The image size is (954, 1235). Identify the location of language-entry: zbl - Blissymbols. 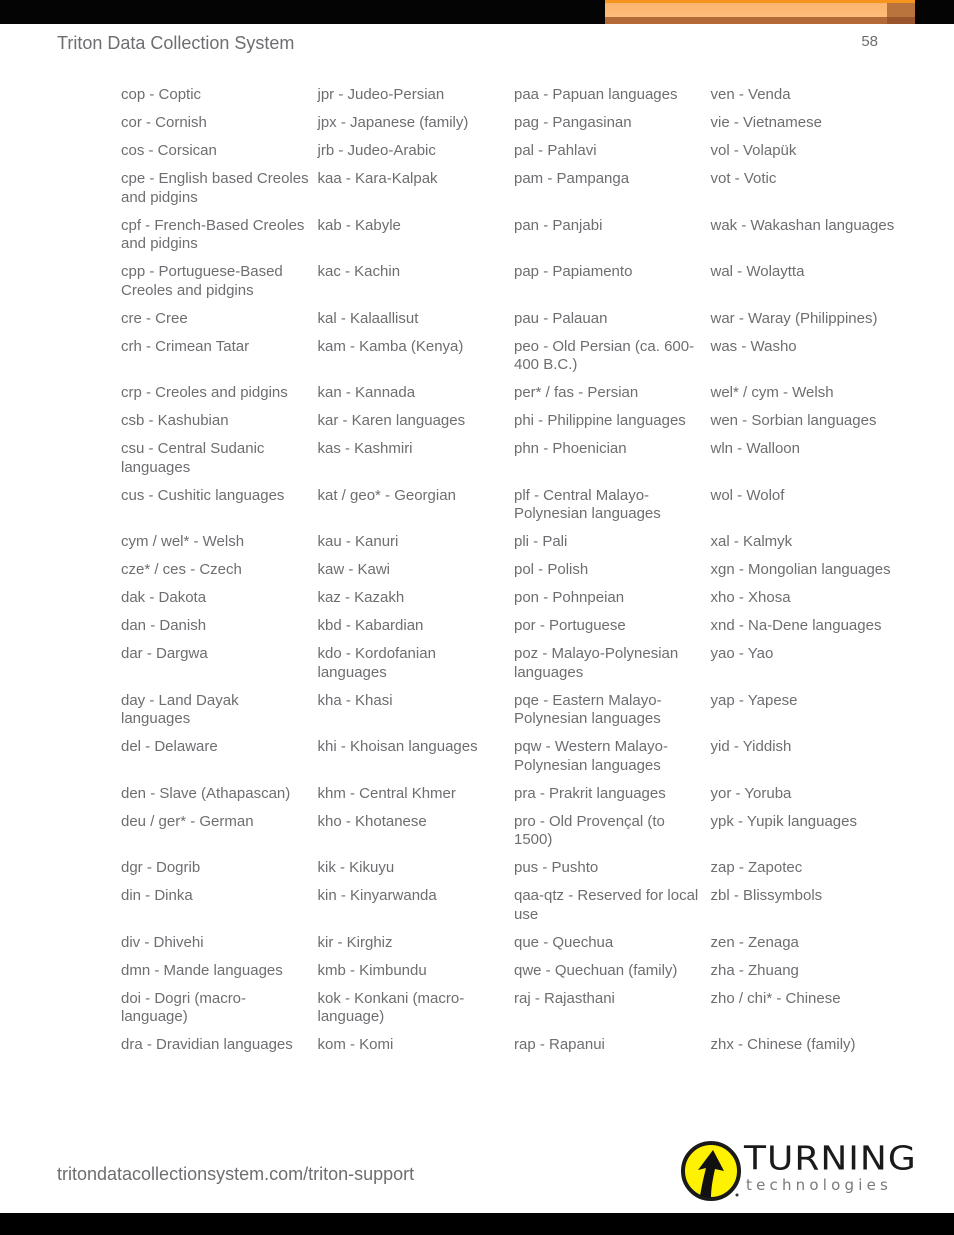
(766, 895).